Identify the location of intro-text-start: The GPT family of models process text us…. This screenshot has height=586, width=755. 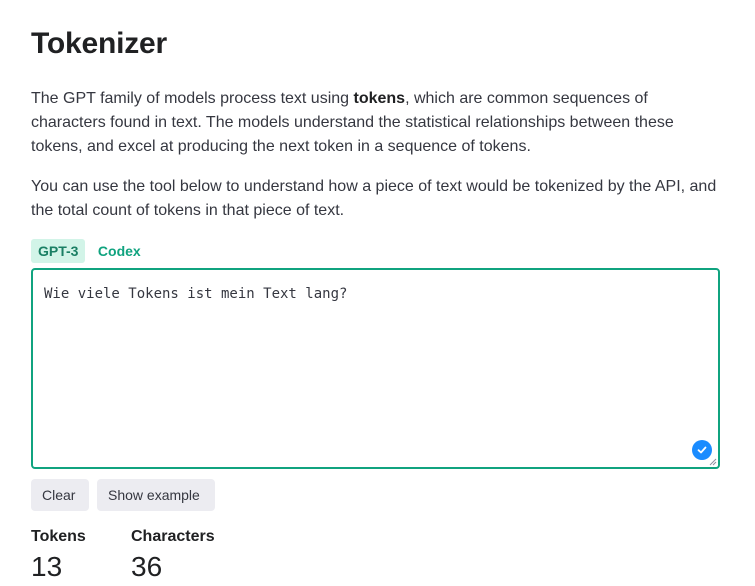
(192, 98).